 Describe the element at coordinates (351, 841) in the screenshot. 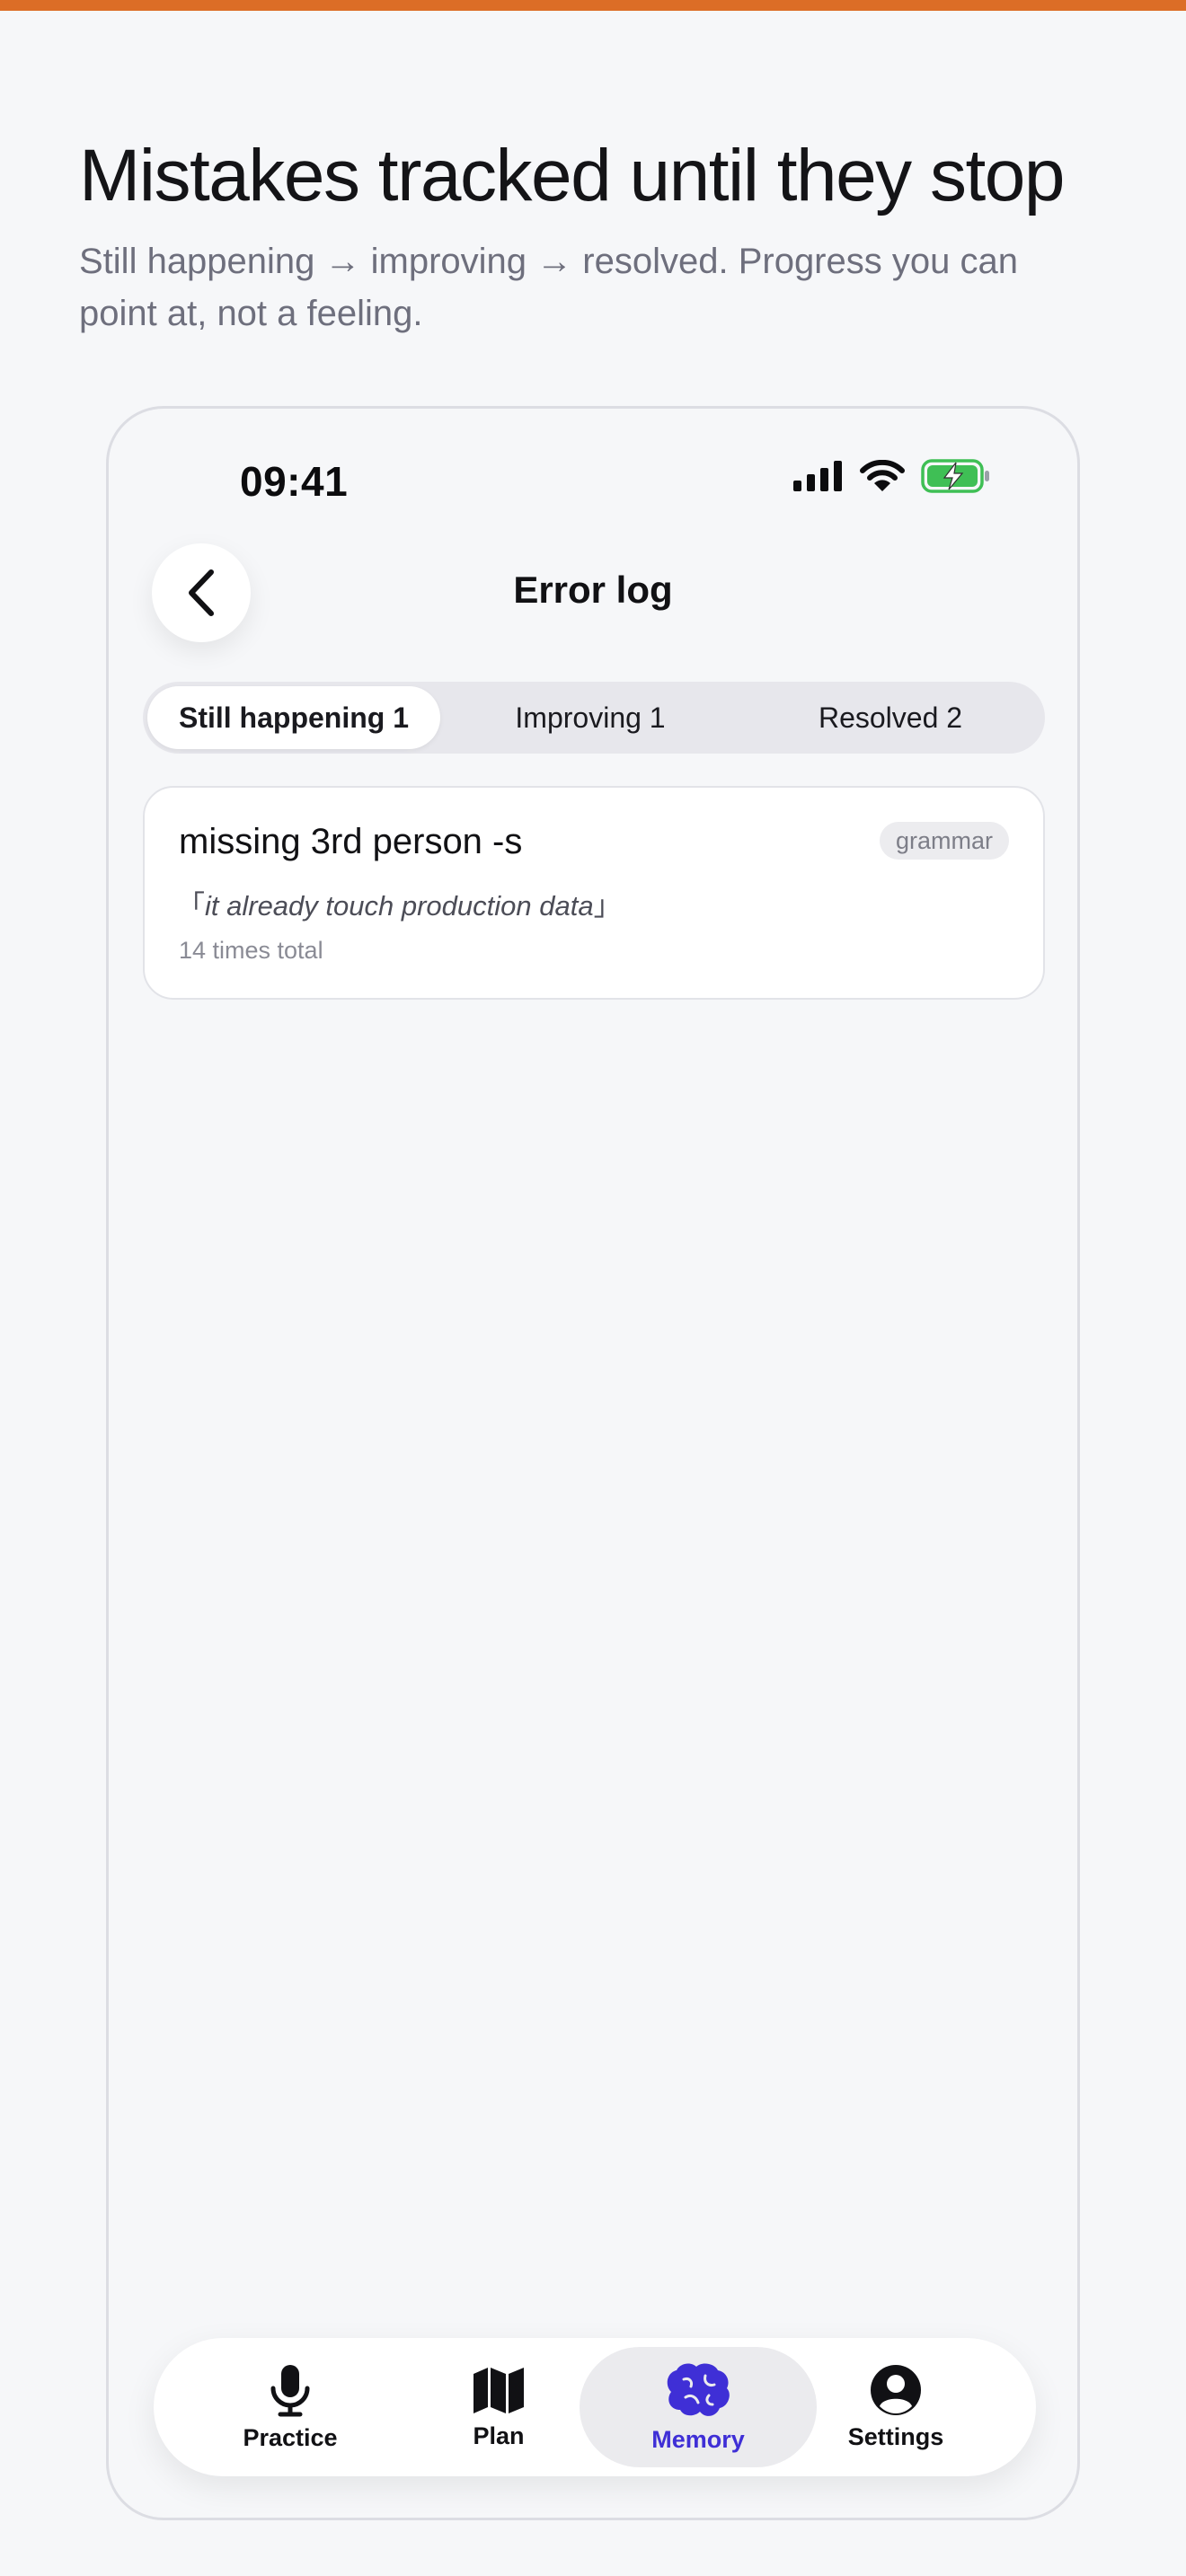

I see `error-title: missing 3rd person -s` at that location.